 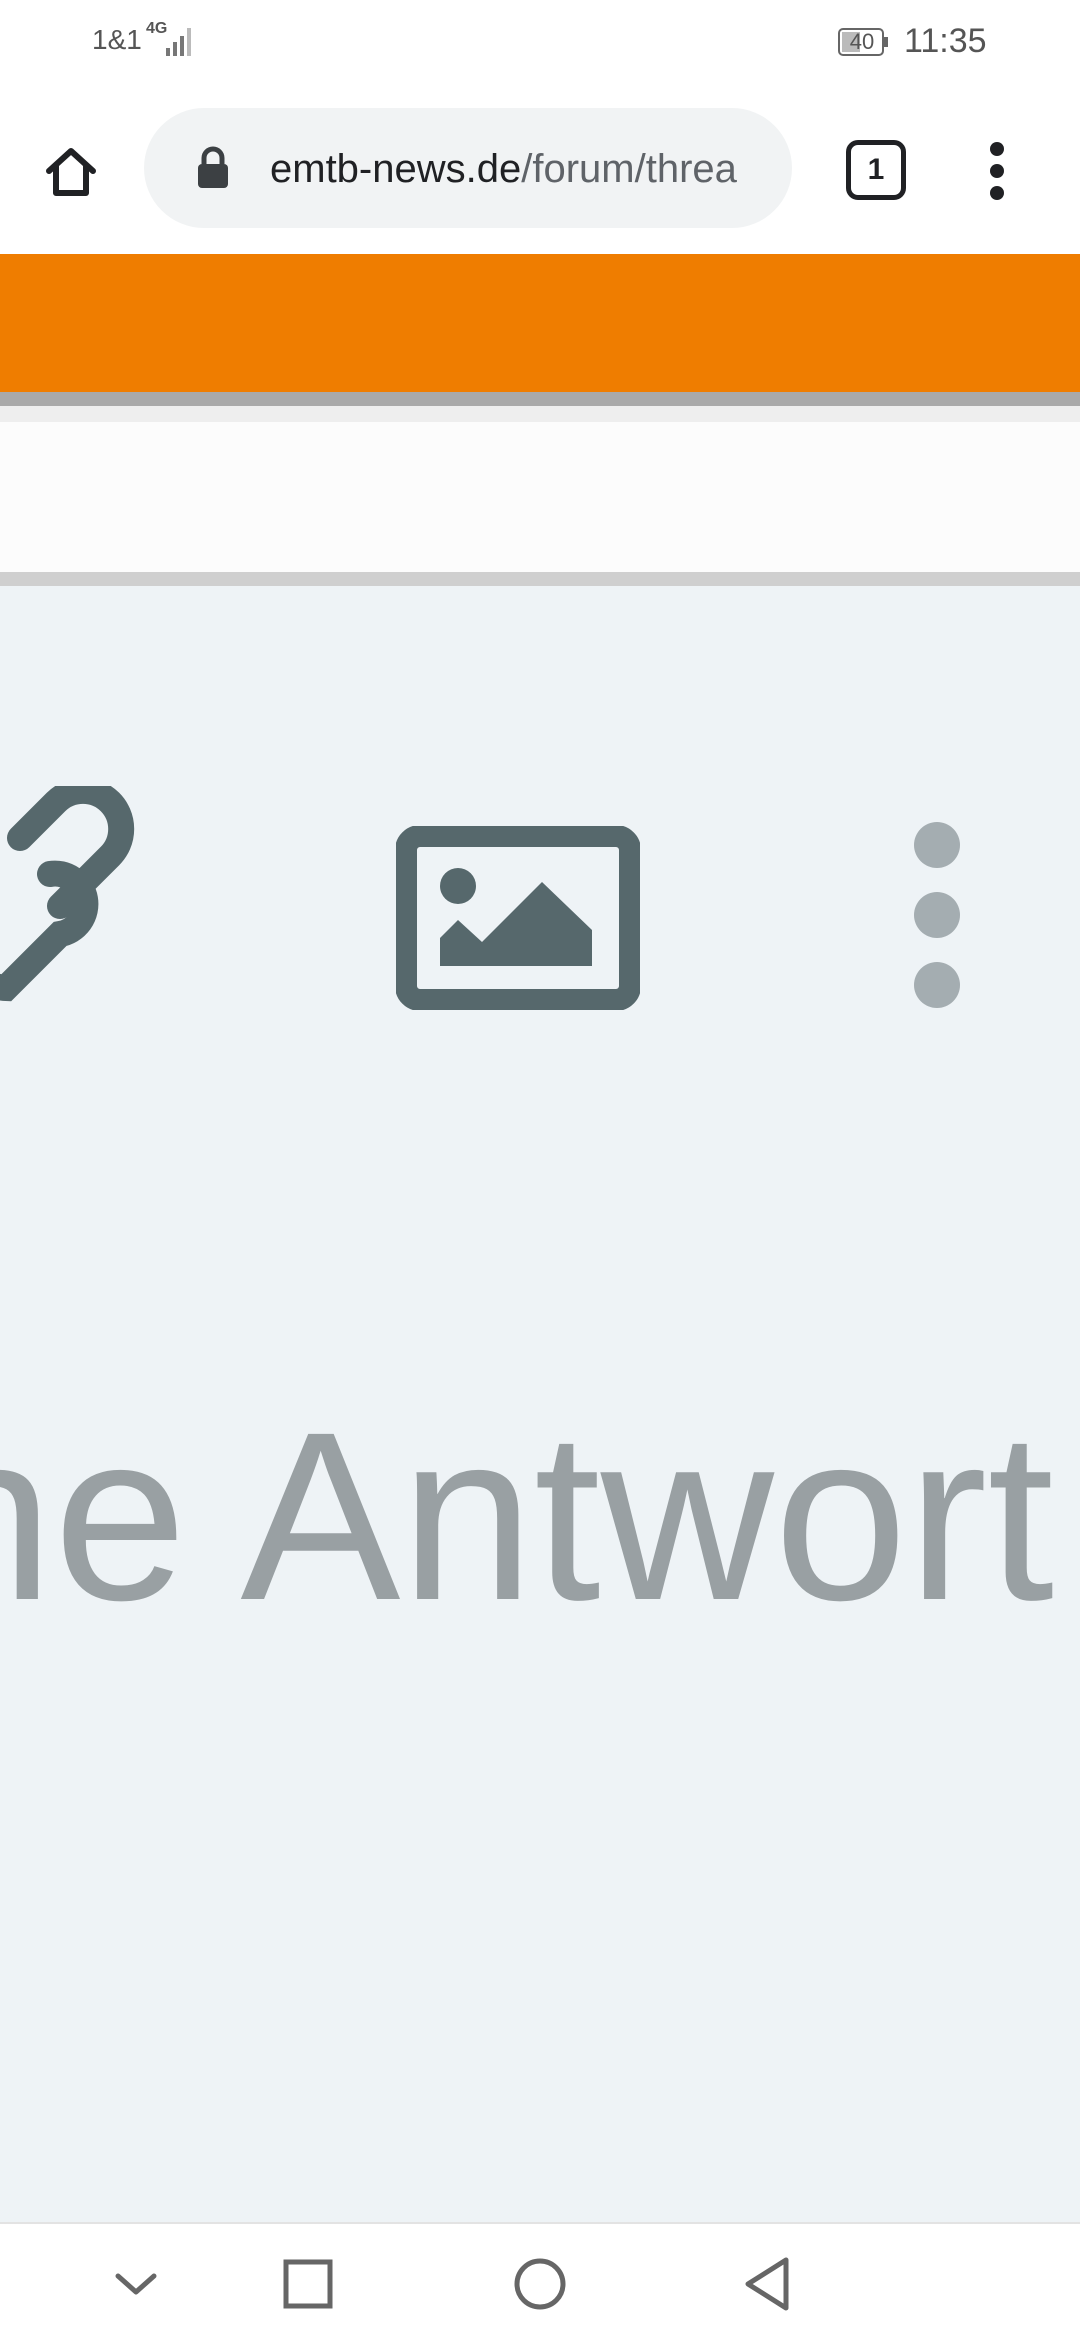 What do you see at coordinates (540, 42) in the screenshot?
I see `status-bar: 1&1 4G 40 11:35` at bounding box center [540, 42].